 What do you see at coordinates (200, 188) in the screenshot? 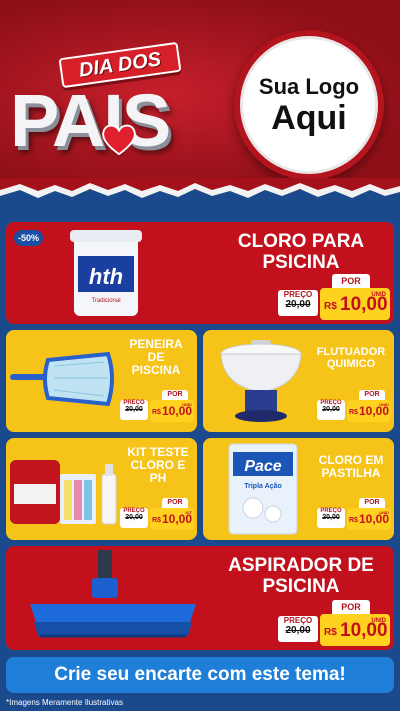
I see `torn-paper-divider` at bounding box center [200, 188].